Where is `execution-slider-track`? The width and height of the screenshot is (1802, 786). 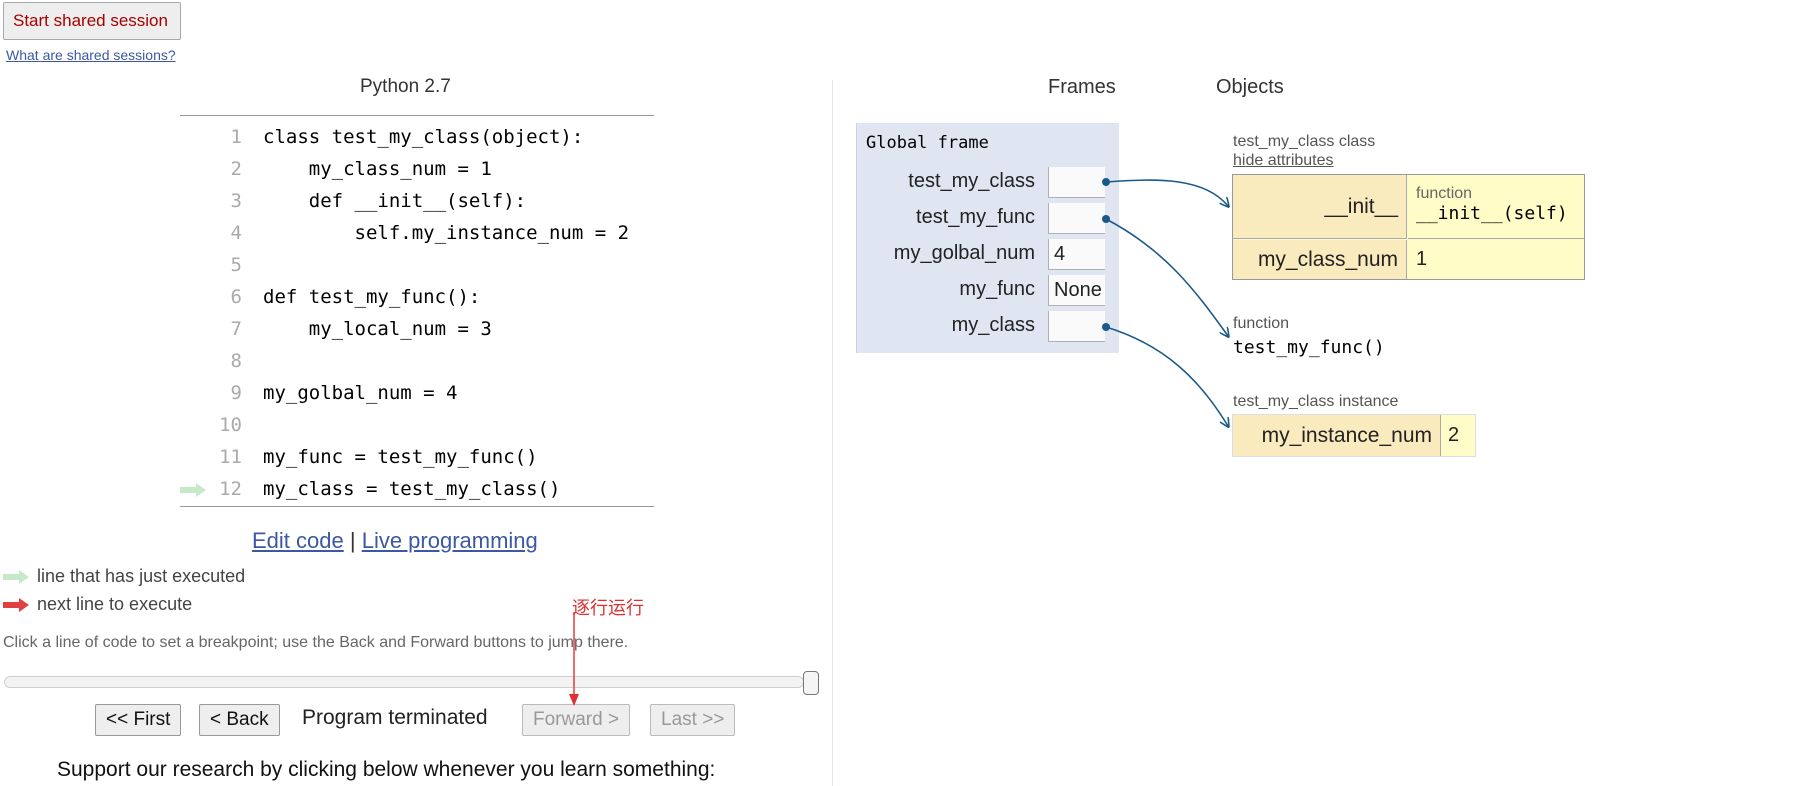
execution-slider-track is located at coordinates (404, 682).